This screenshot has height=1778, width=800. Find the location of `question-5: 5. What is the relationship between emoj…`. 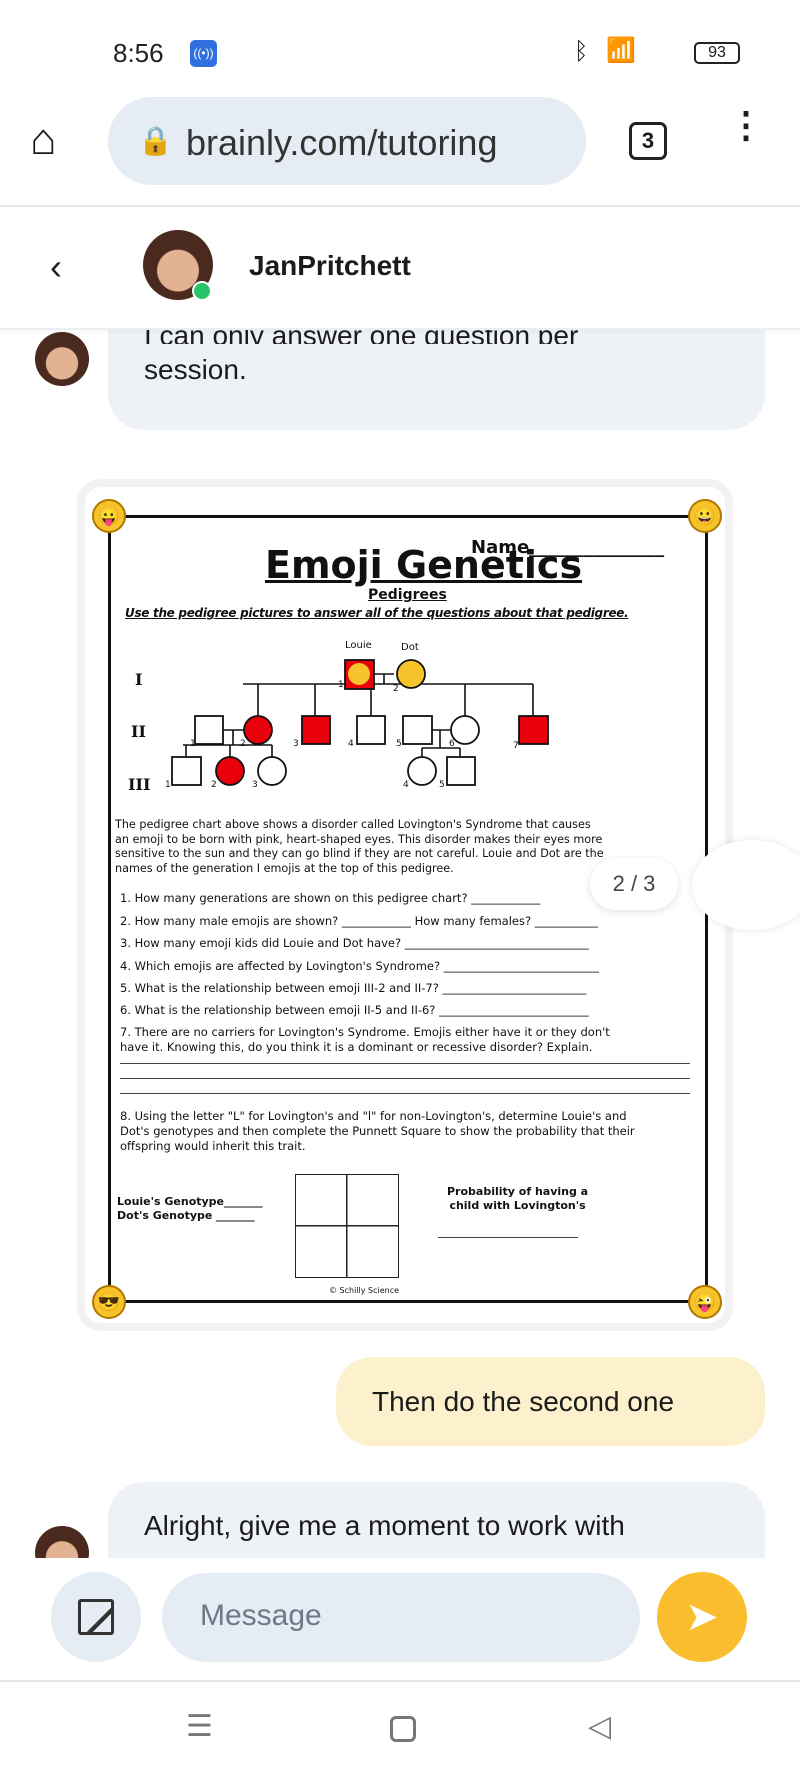

question-5: 5. What is the relationship between emoj… is located at coordinates (353, 988).